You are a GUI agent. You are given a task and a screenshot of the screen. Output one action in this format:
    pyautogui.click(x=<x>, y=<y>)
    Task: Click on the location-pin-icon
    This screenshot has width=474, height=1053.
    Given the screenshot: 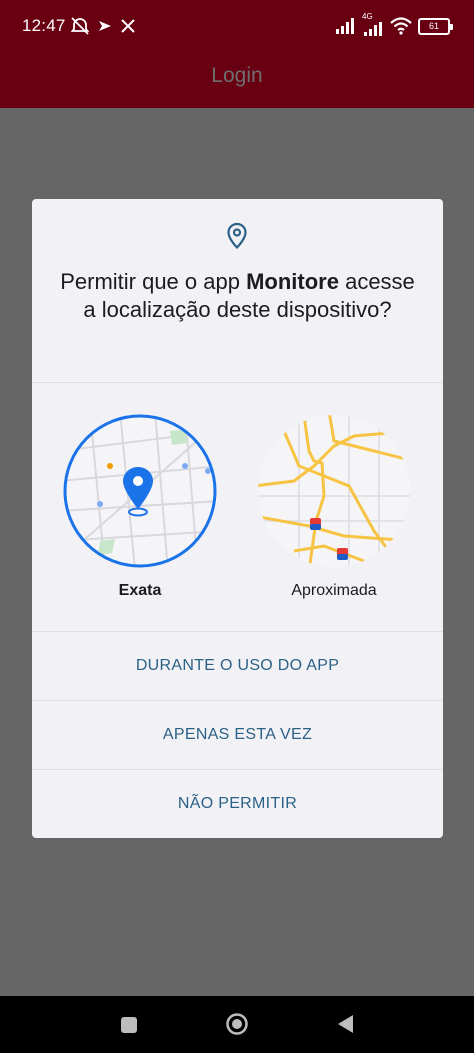 What is the action you would take?
    pyautogui.click(x=237, y=236)
    